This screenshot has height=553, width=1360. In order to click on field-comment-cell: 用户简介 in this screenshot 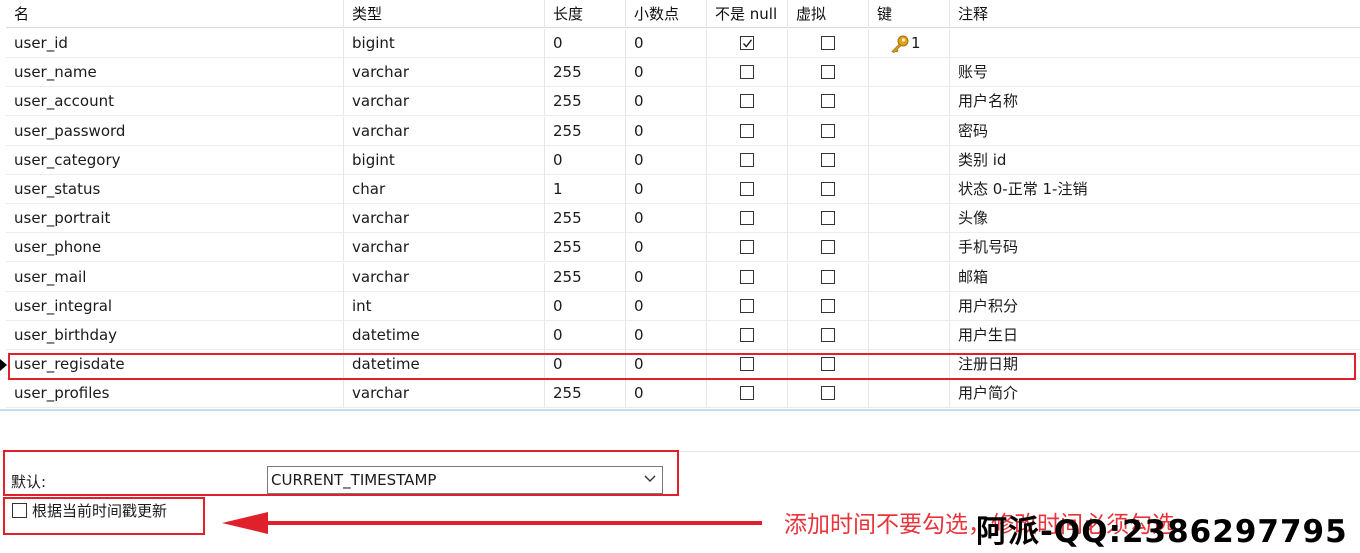, I will do `click(1155, 394)`.